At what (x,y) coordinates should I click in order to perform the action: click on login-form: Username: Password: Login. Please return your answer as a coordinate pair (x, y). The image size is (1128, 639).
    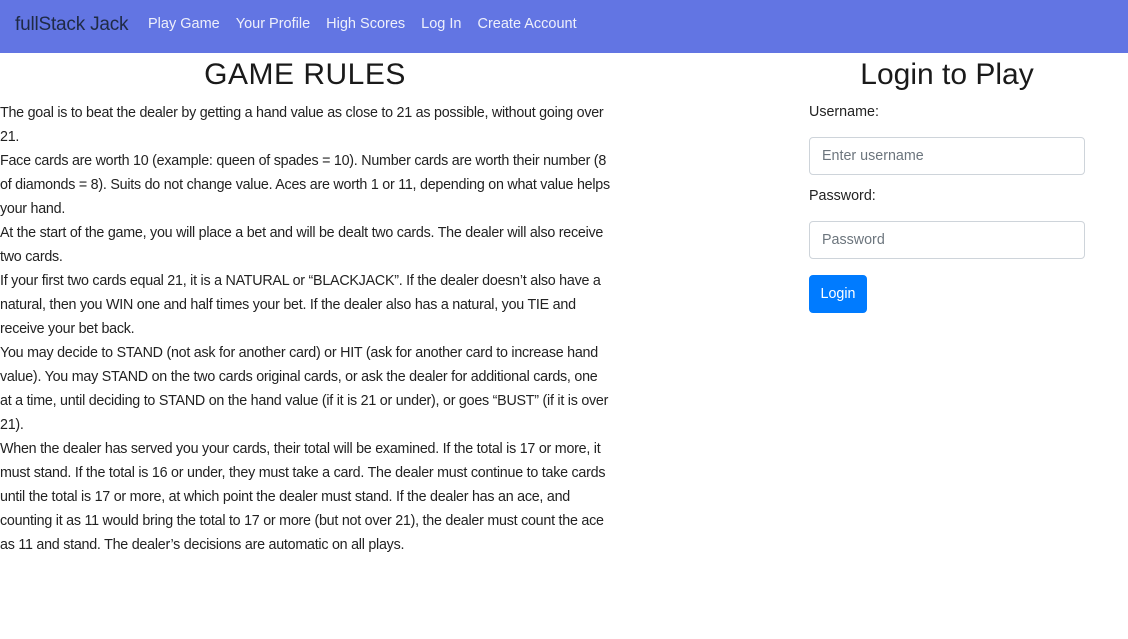
    Looking at the image, I should click on (947, 208).